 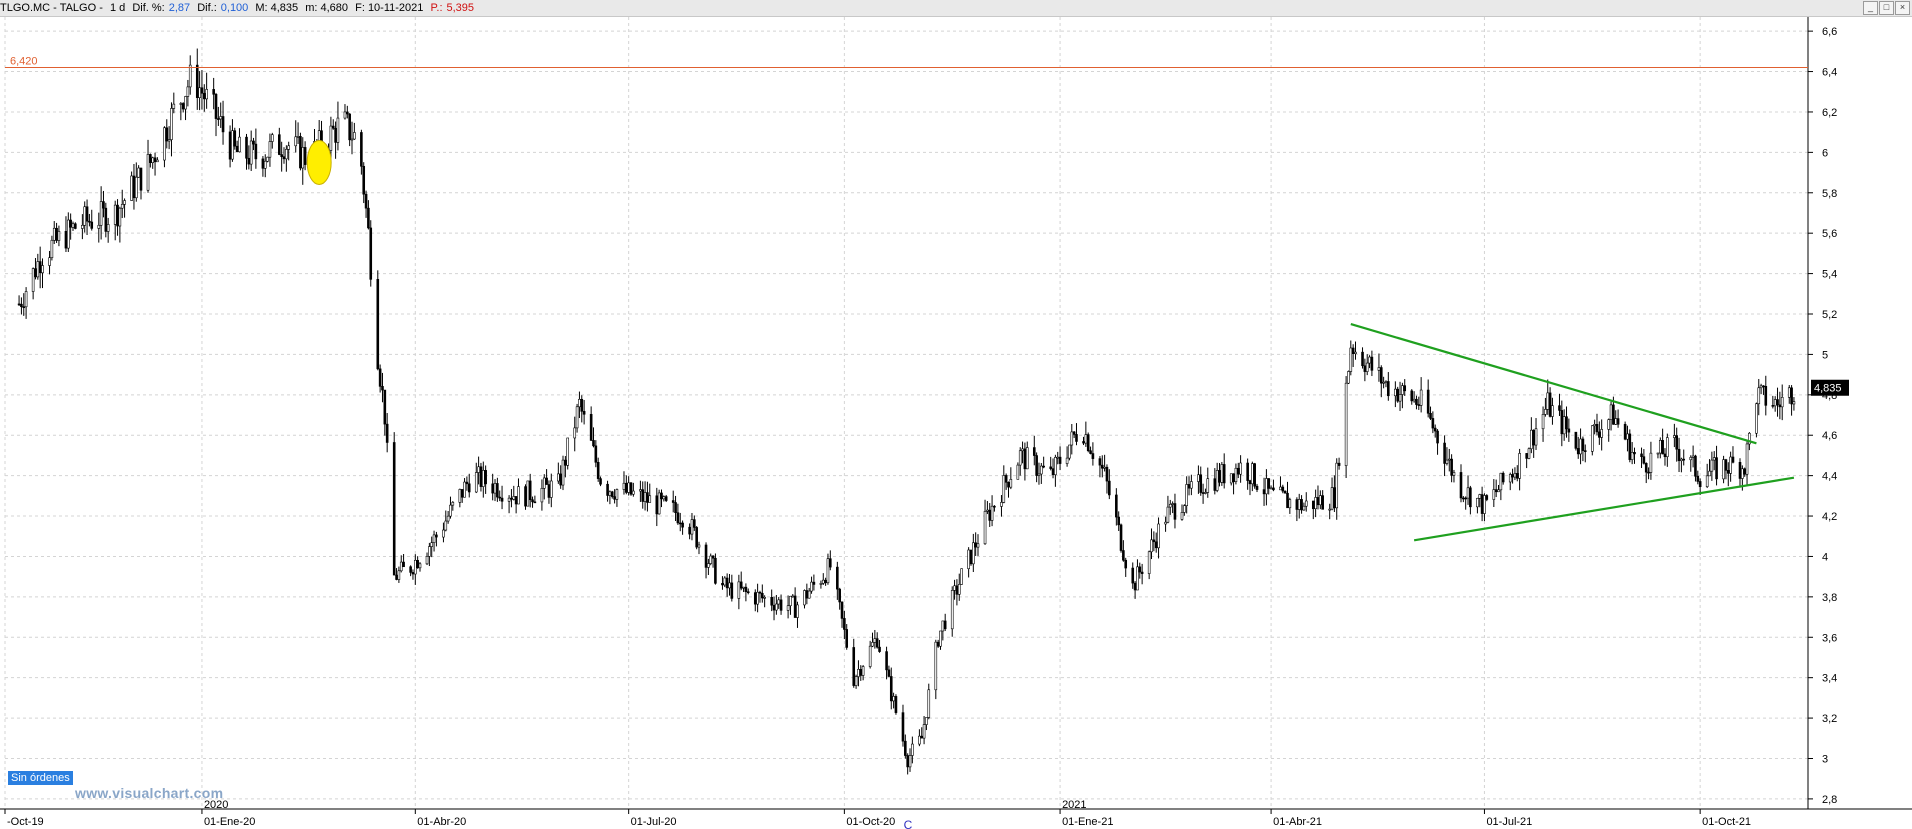 What do you see at coordinates (1829, 477) in the screenshot?
I see `y-tick-label: 4,4` at bounding box center [1829, 477].